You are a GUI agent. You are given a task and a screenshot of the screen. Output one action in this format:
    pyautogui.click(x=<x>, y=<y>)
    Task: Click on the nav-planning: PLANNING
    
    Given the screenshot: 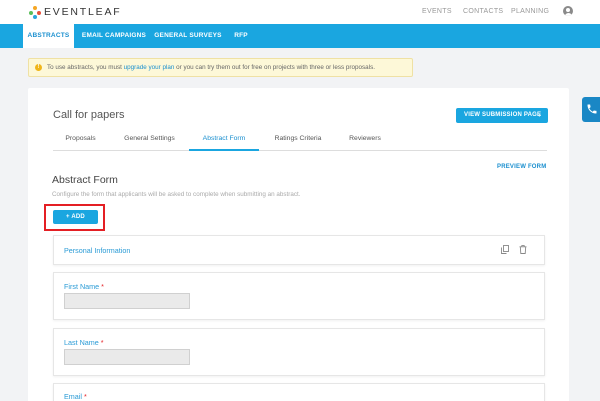 What is the action you would take?
    pyautogui.click(x=530, y=11)
    